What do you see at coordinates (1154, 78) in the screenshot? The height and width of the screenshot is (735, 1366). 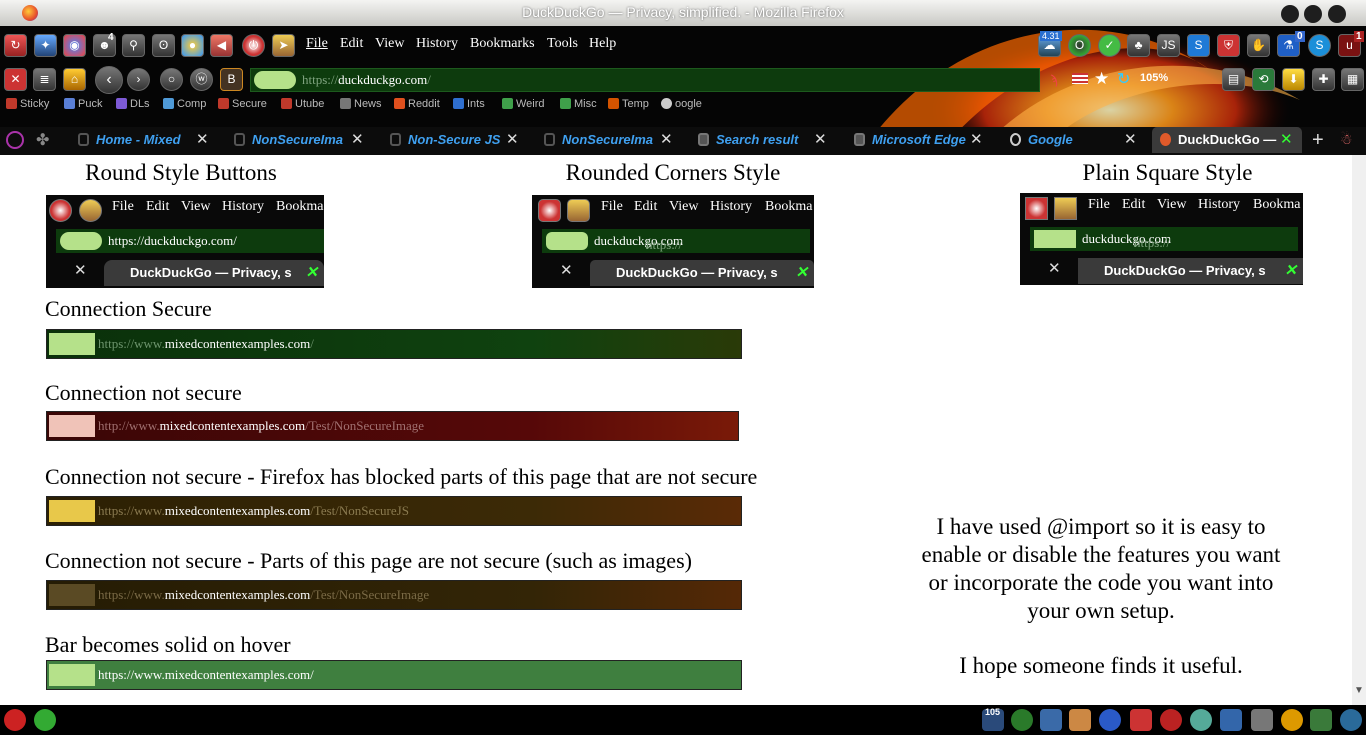 I see `zoom-level: 105%` at bounding box center [1154, 78].